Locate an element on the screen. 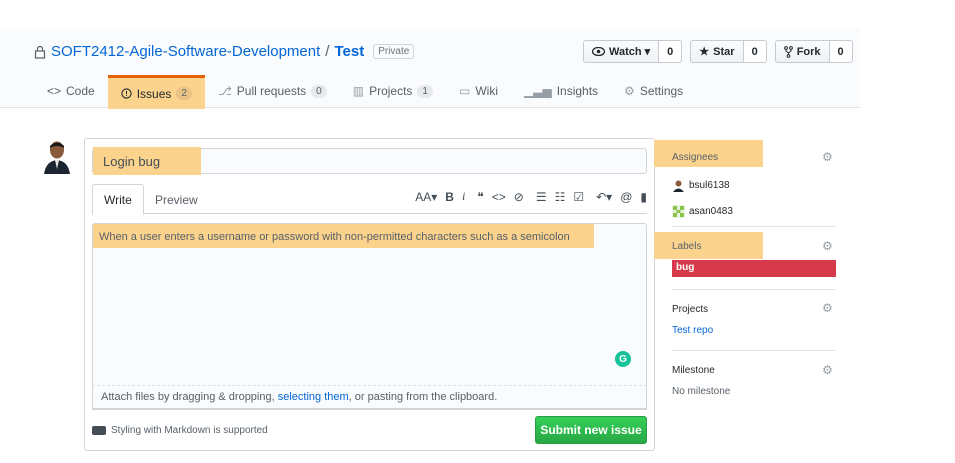 The width and height of the screenshot is (955, 463). markdown-note: Styling with Markdown is supported is located at coordinates (180, 430).